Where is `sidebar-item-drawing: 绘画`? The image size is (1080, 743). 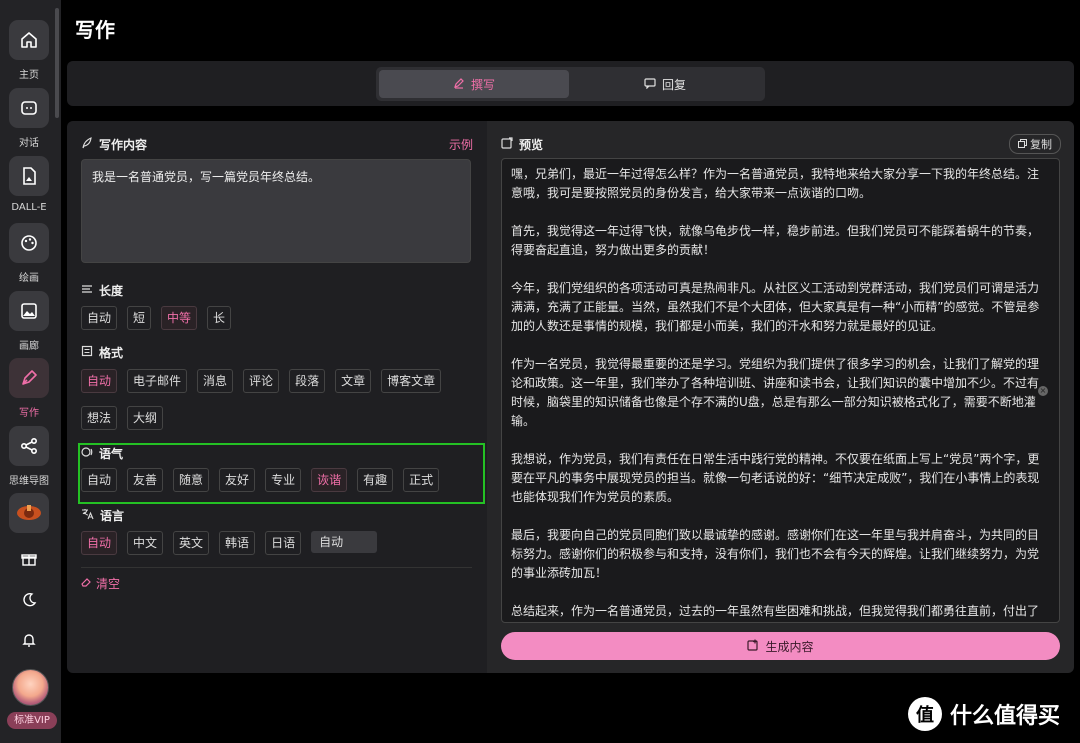
sidebar-item-drawing: 绘画 is located at coordinates (29, 253).